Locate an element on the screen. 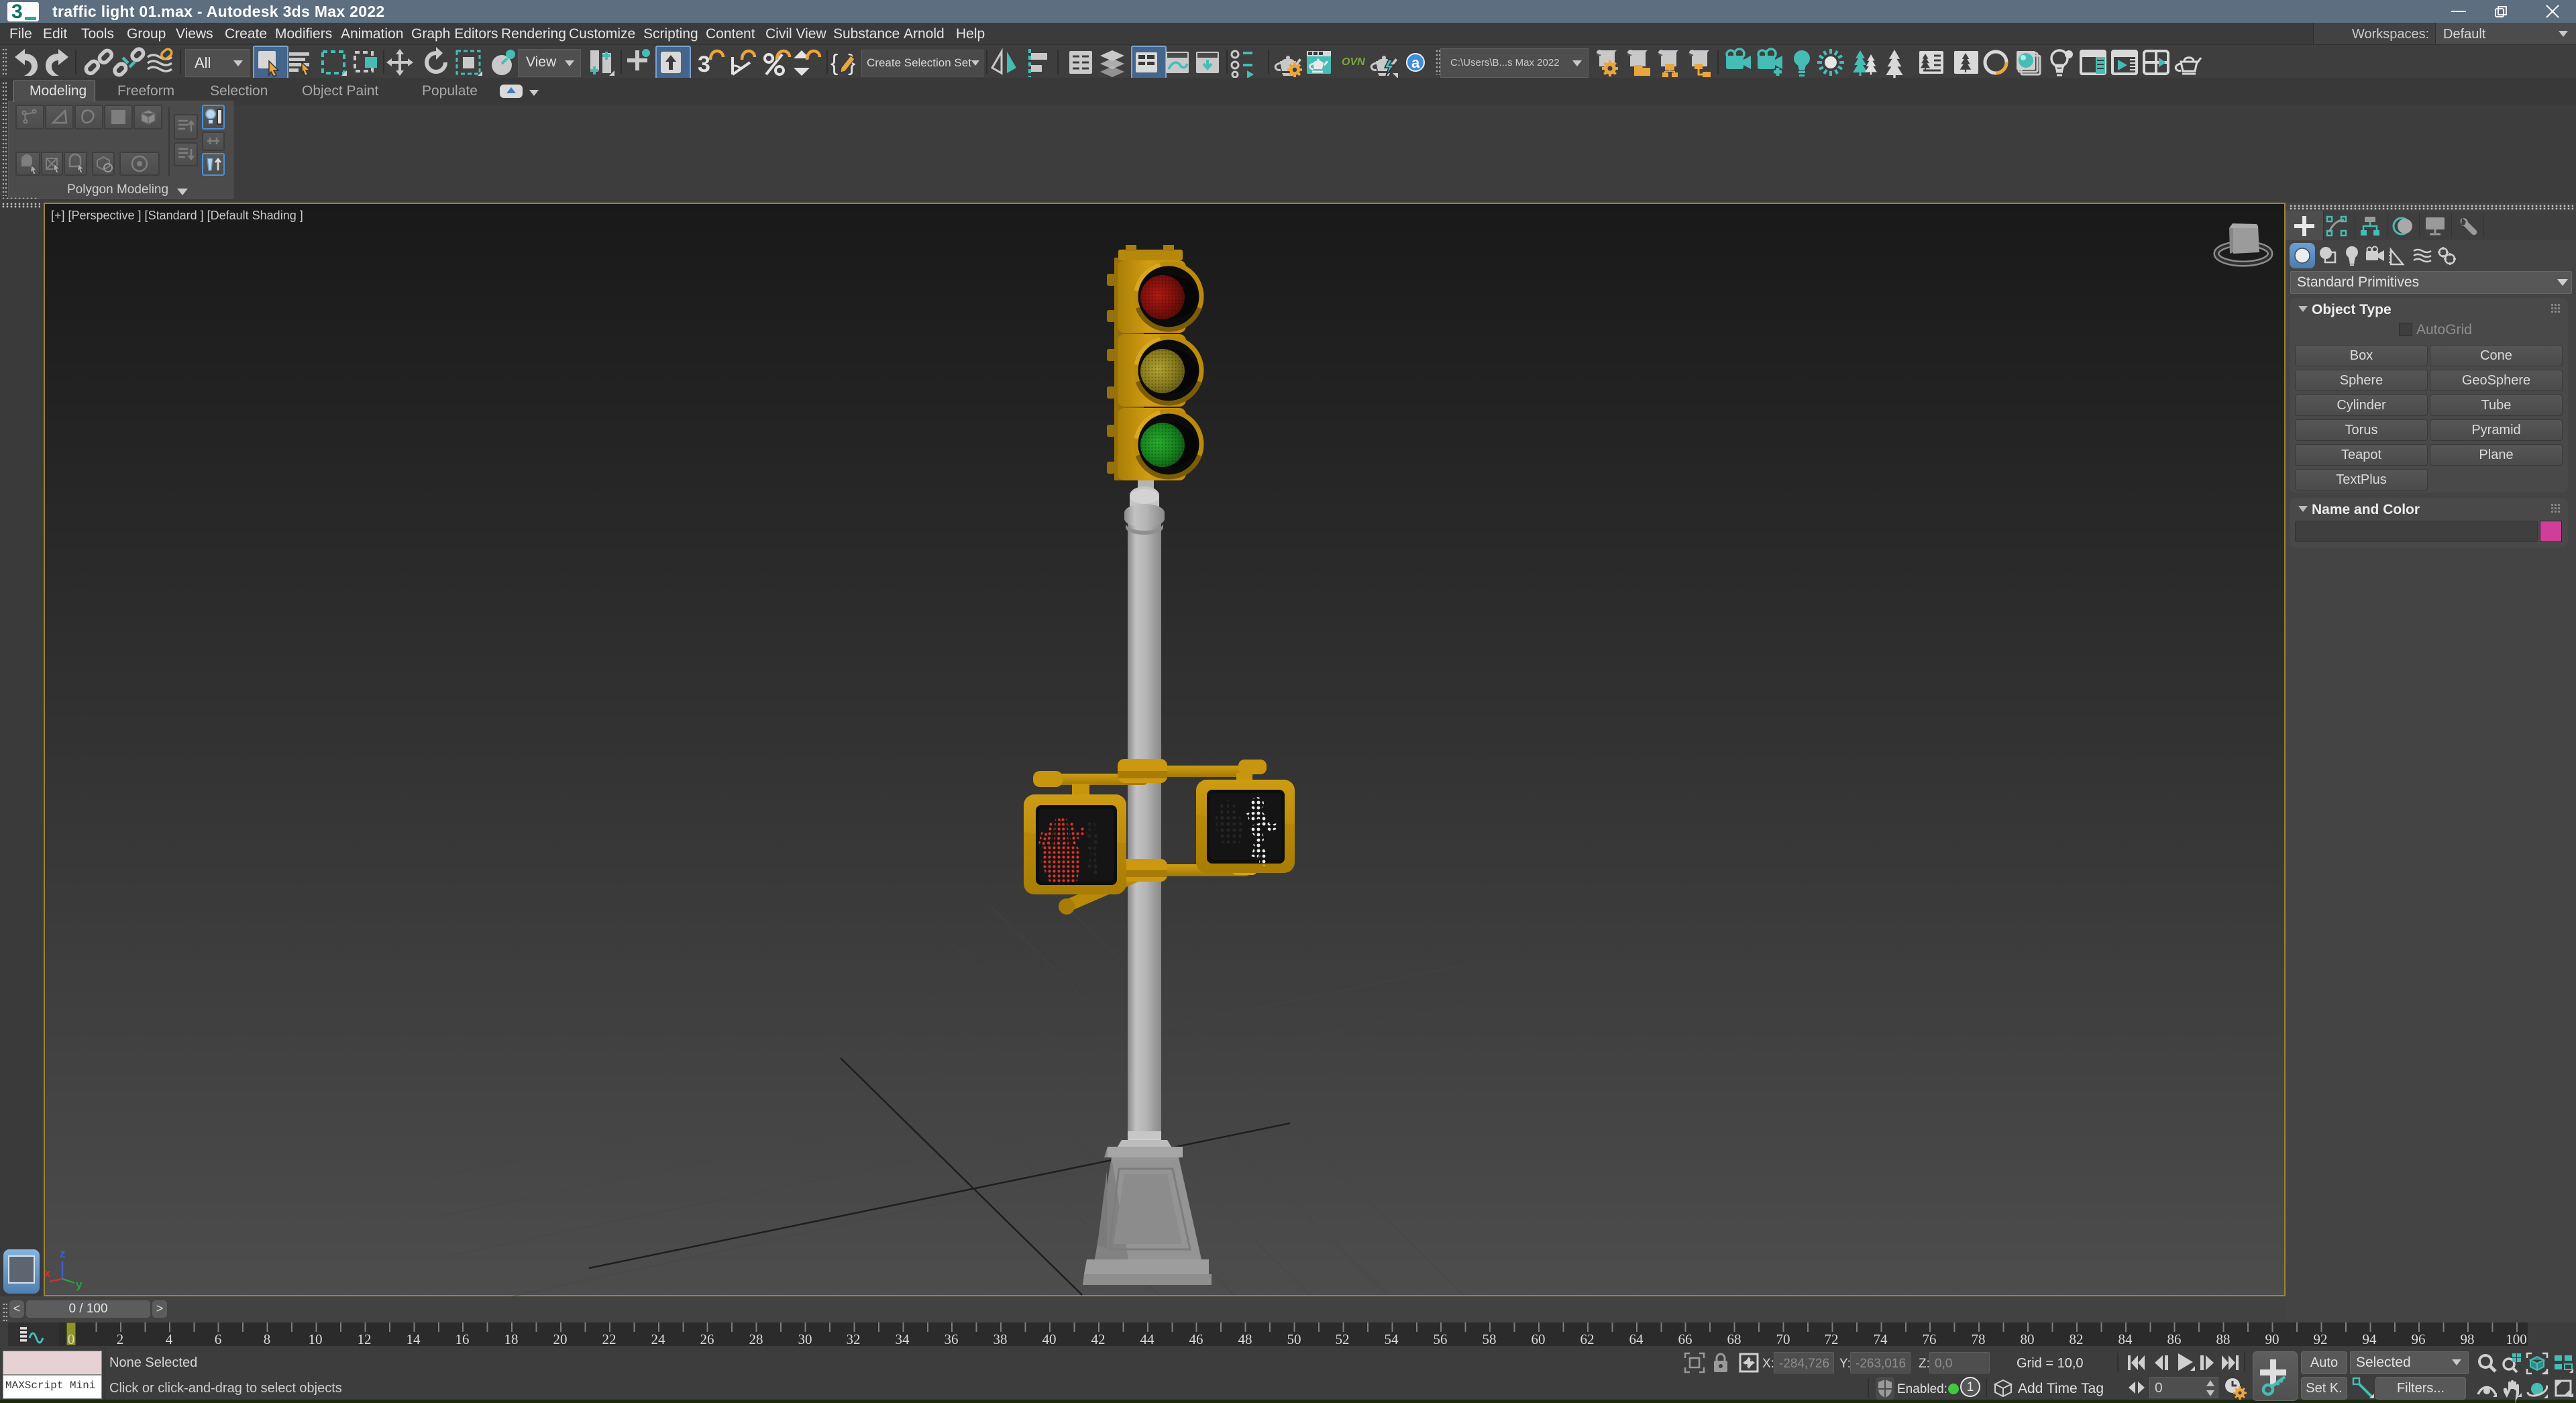 The height and width of the screenshot is (1403, 2576). svg-text: x is located at coordinates (47, 1274).